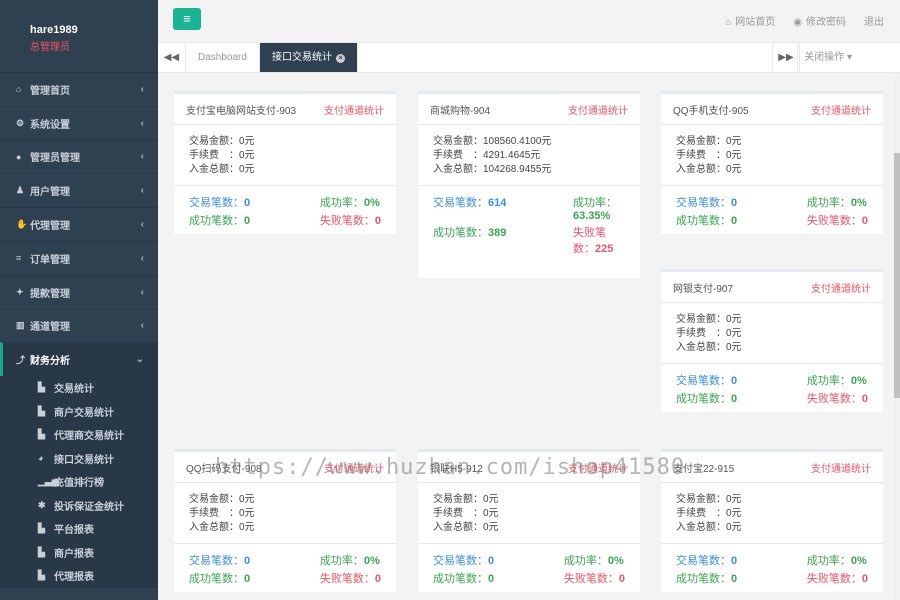 This screenshot has width=900, height=600. Describe the element at coordinates (89, 507) in the screenshot. I see `sidebar-subitem-label: 投诉保证金统计` at that location.